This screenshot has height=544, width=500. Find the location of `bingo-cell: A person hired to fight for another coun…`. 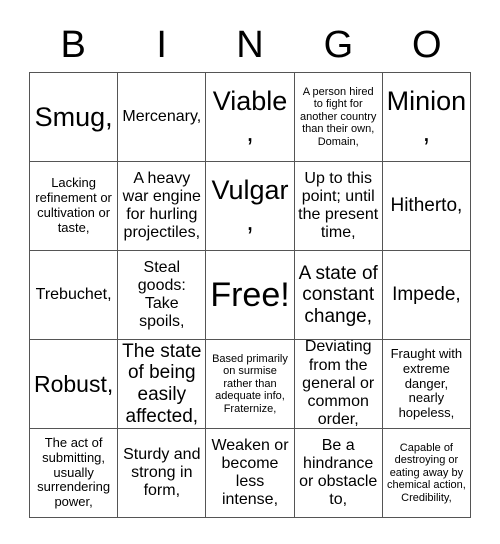

bingo-cell: A person hired to fight for another coun… is located at coordinates (338, 117).